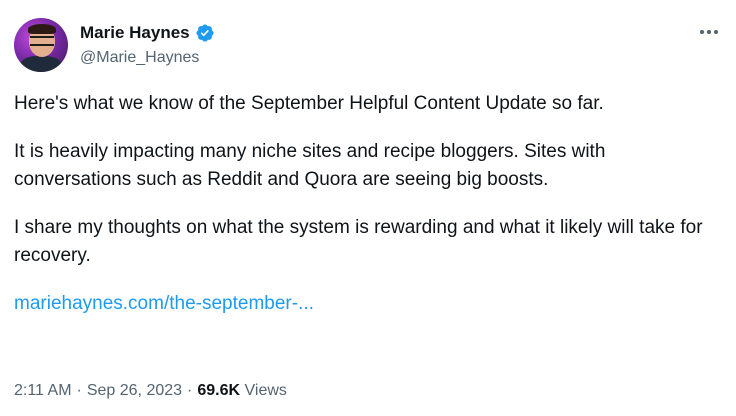  I want to click on avatar-shirt, so click(41, 64).